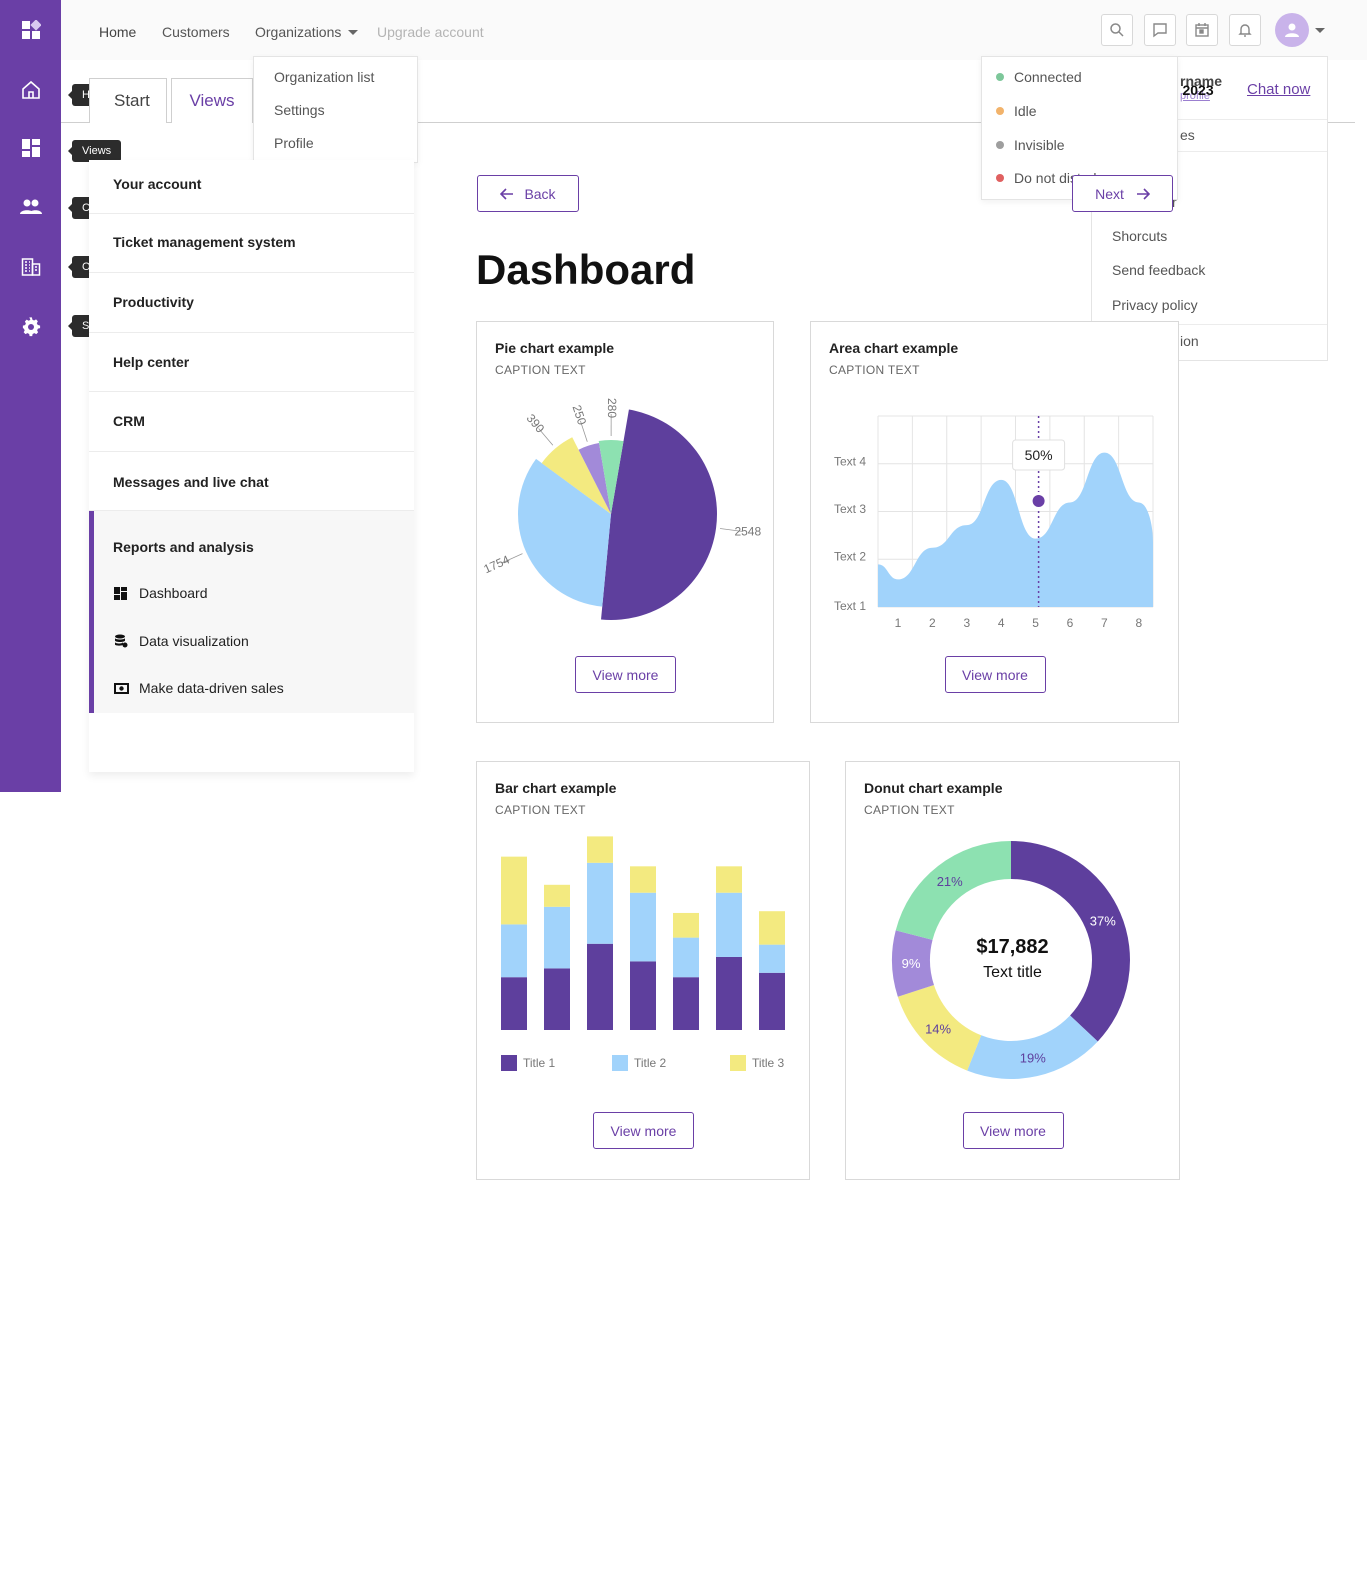 The image size is (1367, 1583). I want to click on user-menu-item-partial: ion, so click(1189, 341).